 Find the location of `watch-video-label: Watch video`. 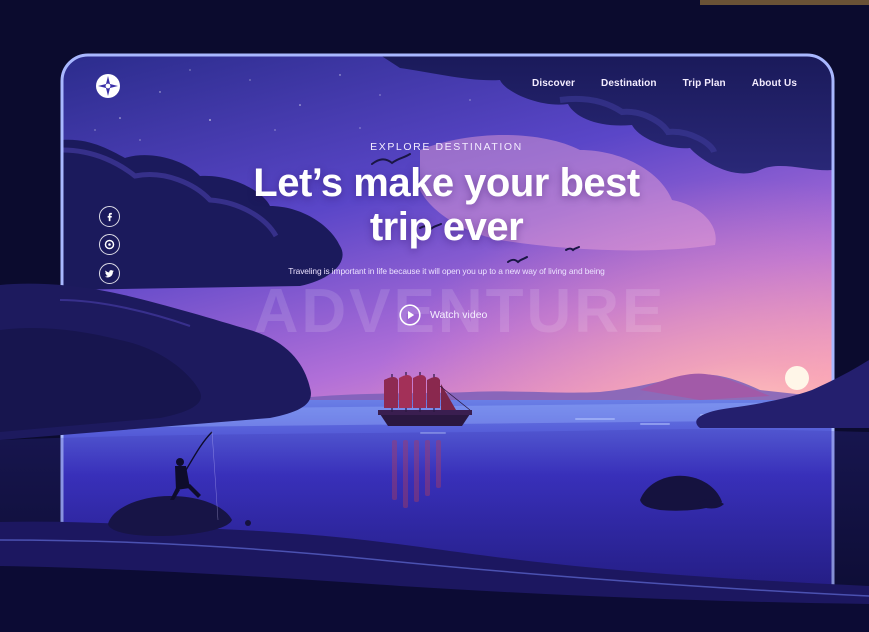

watch-video-label: Watch video is located at coordinates (459, 315).